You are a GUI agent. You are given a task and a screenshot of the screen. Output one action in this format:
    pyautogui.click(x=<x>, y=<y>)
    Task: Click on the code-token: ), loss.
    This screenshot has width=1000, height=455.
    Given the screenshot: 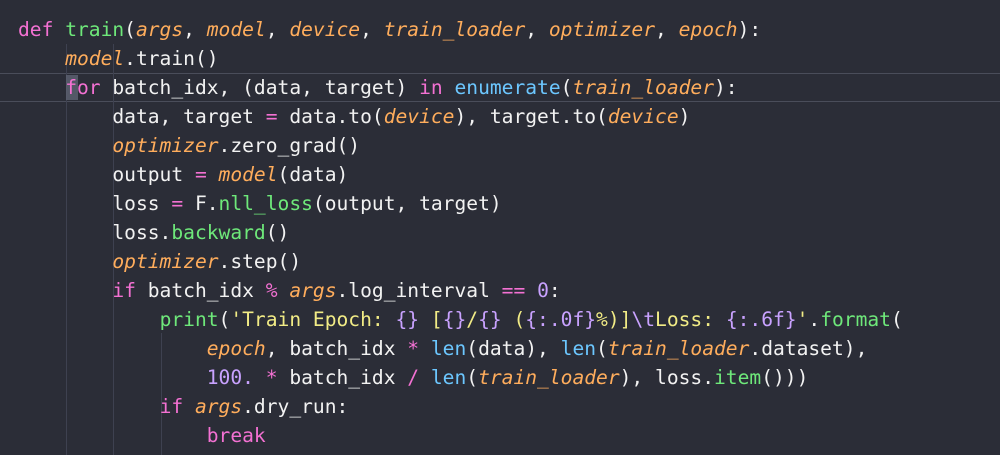 What is the action you would take?
    pyautogui.click(x=667, y=377)
    